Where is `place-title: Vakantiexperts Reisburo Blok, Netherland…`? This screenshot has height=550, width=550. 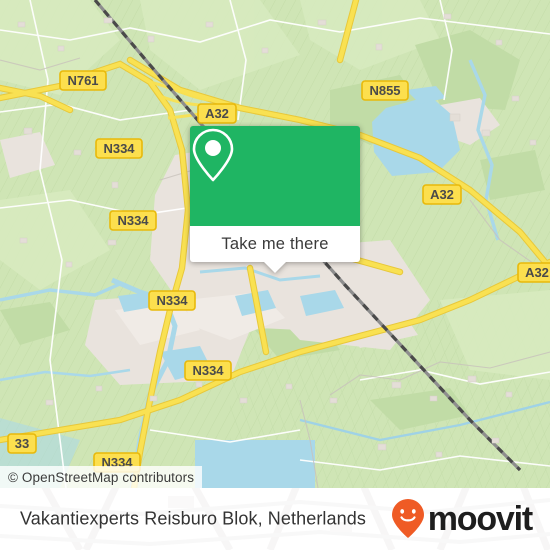
place-title: Vakantiexperts Reisburo Blok, Netherland… is located at coordinates (193, 518).